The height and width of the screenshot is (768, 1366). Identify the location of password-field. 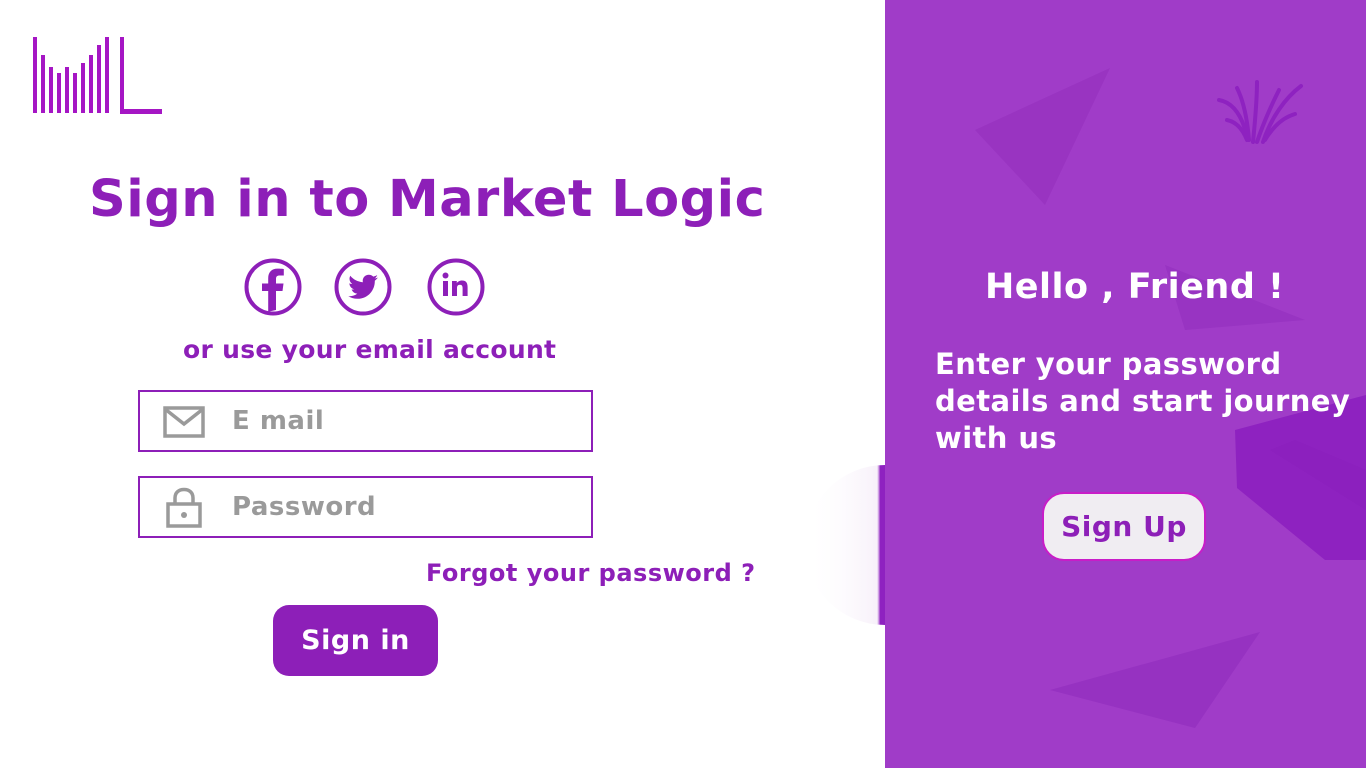
(365, 507).